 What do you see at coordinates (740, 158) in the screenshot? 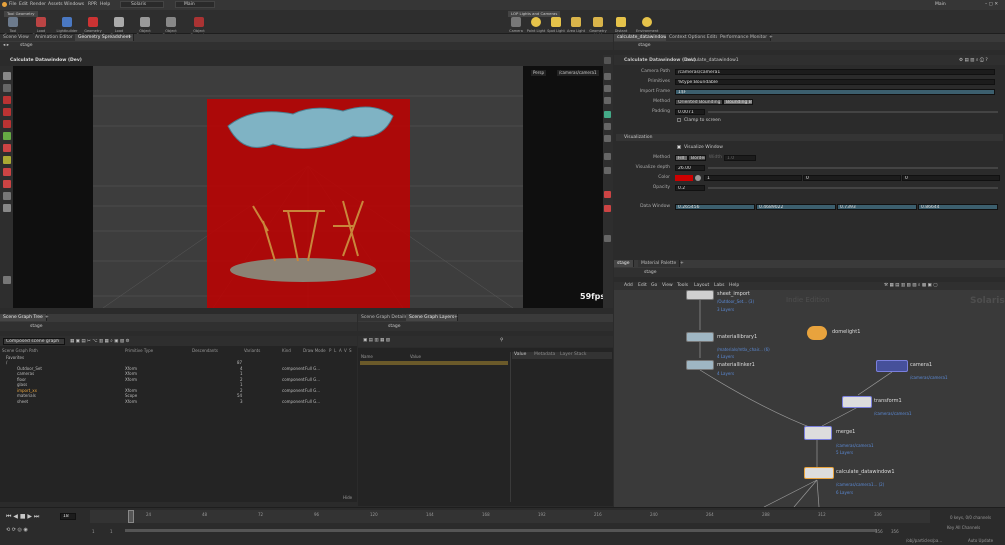
I see `vis-width-field: 1.0` at bounding box center [740, 158].